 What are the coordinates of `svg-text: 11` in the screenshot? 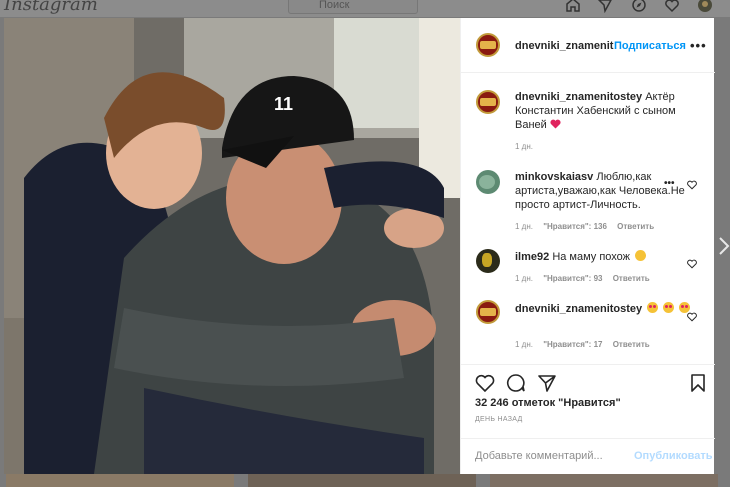 It's located at (283, 104).